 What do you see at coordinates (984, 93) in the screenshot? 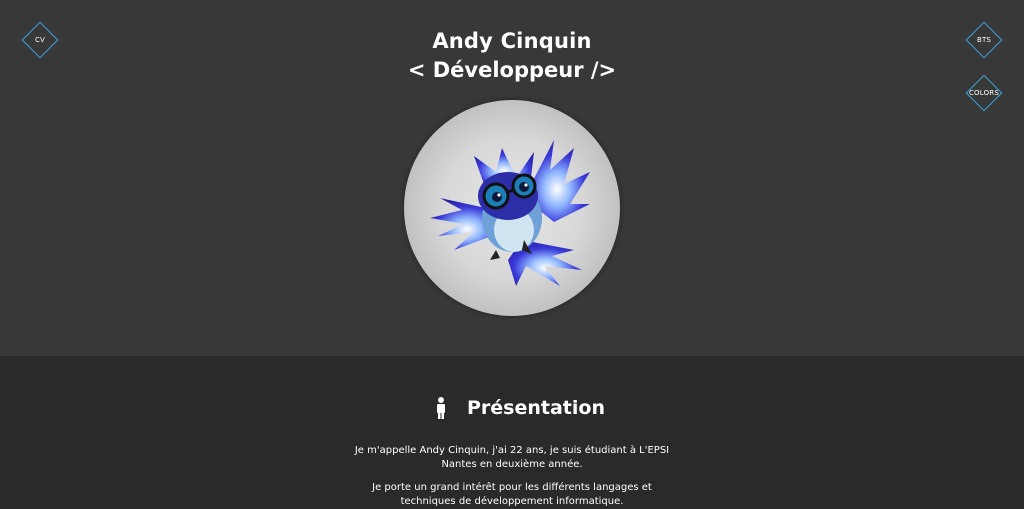
I see `colors-button-label: COLORS` at bounding box center [984, 93].